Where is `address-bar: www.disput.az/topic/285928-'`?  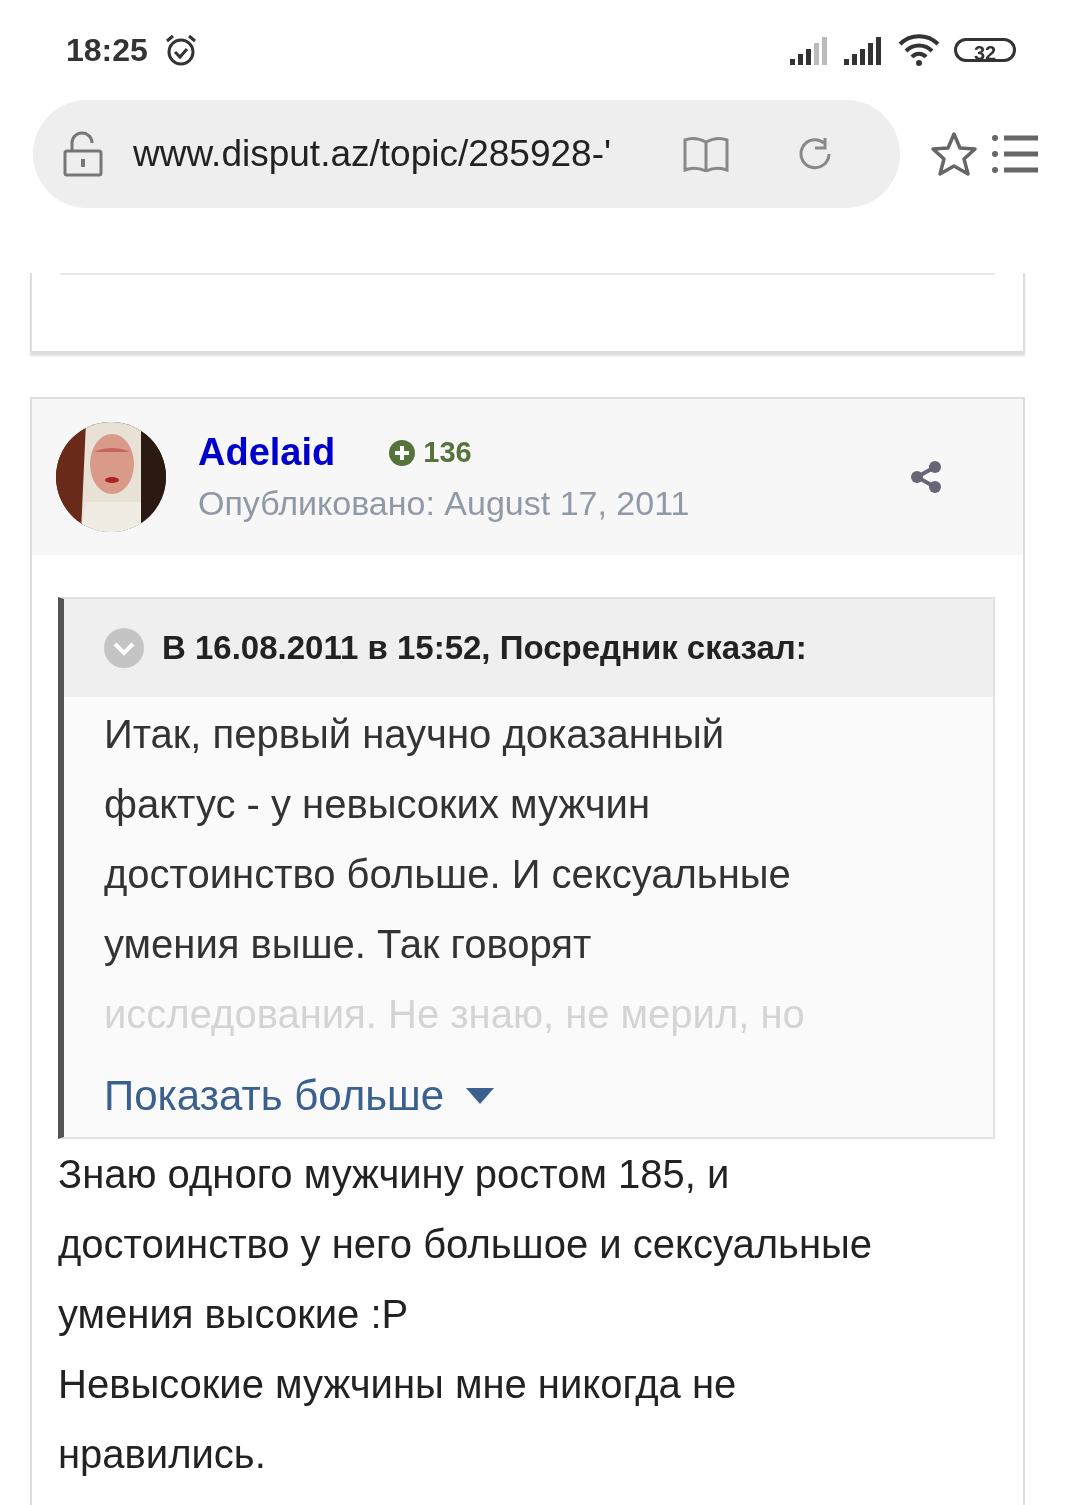
address-bar: www.disput.az/topic/285928-' is located at coordinates (466, 154).